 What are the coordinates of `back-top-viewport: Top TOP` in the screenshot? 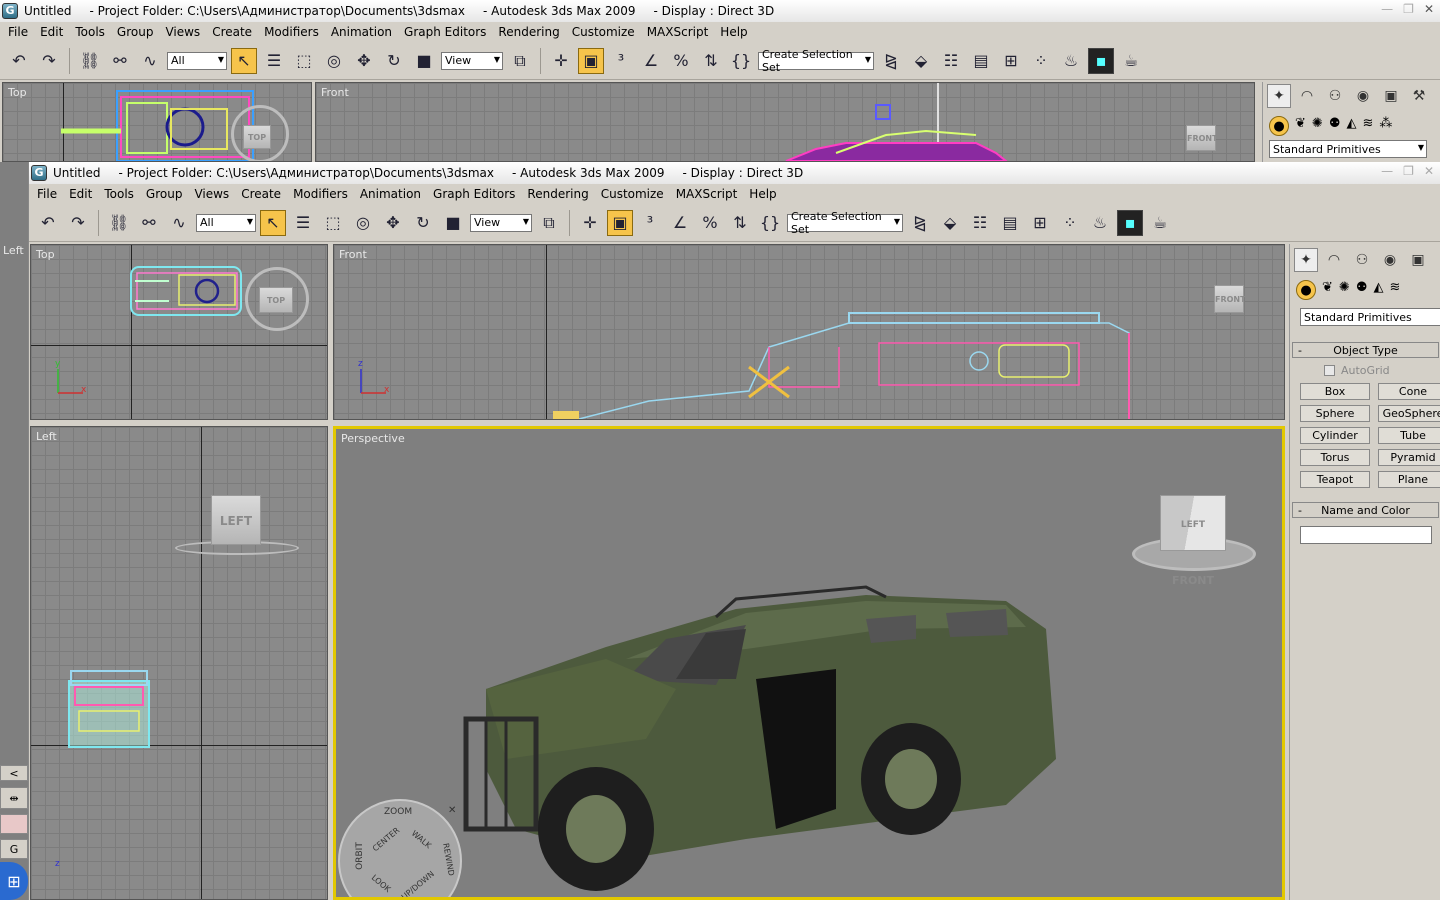 It's located at (157, 122).